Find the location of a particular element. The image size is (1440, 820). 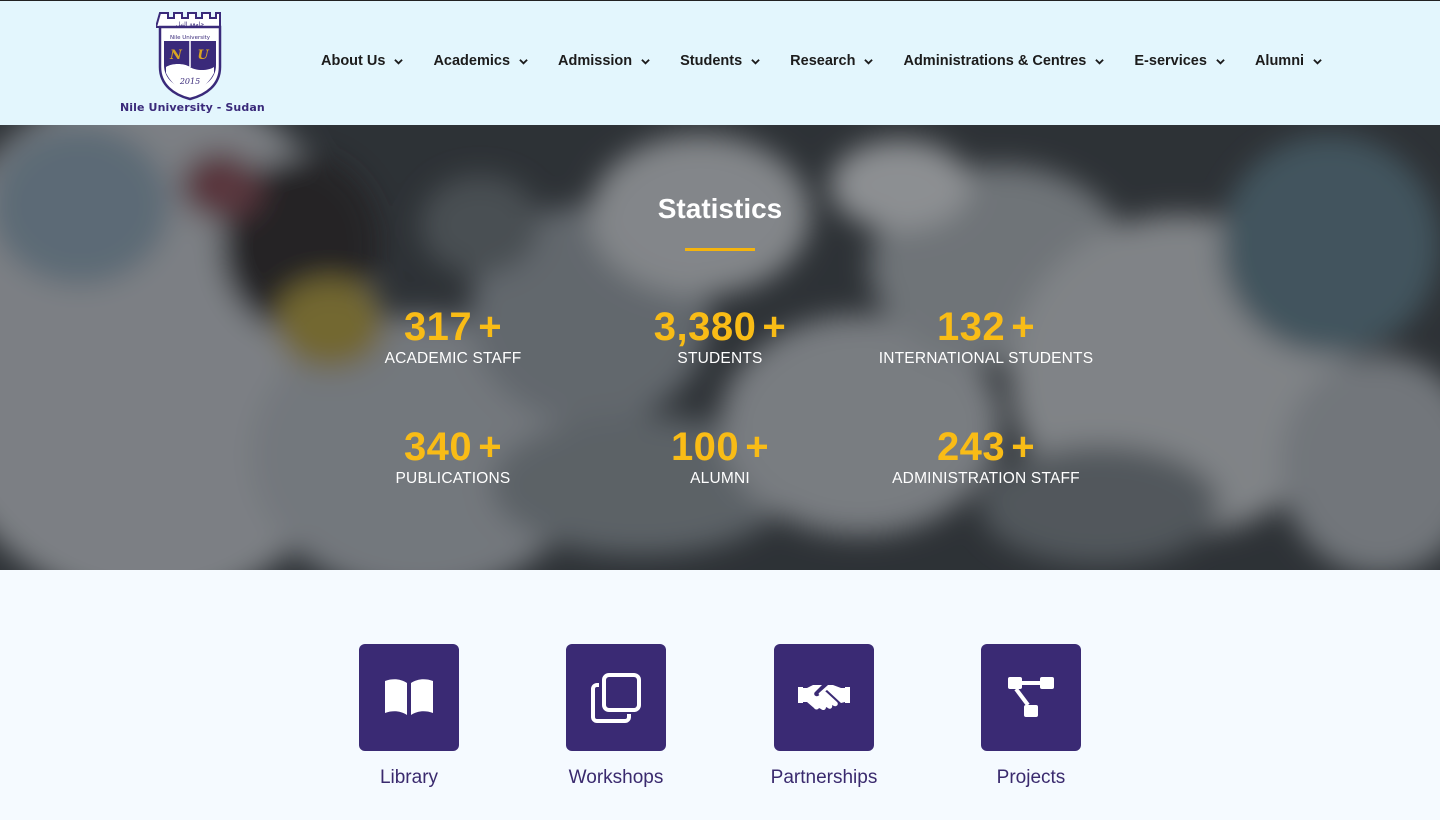

nav-label: Admission is located at coordinates (595, 61).